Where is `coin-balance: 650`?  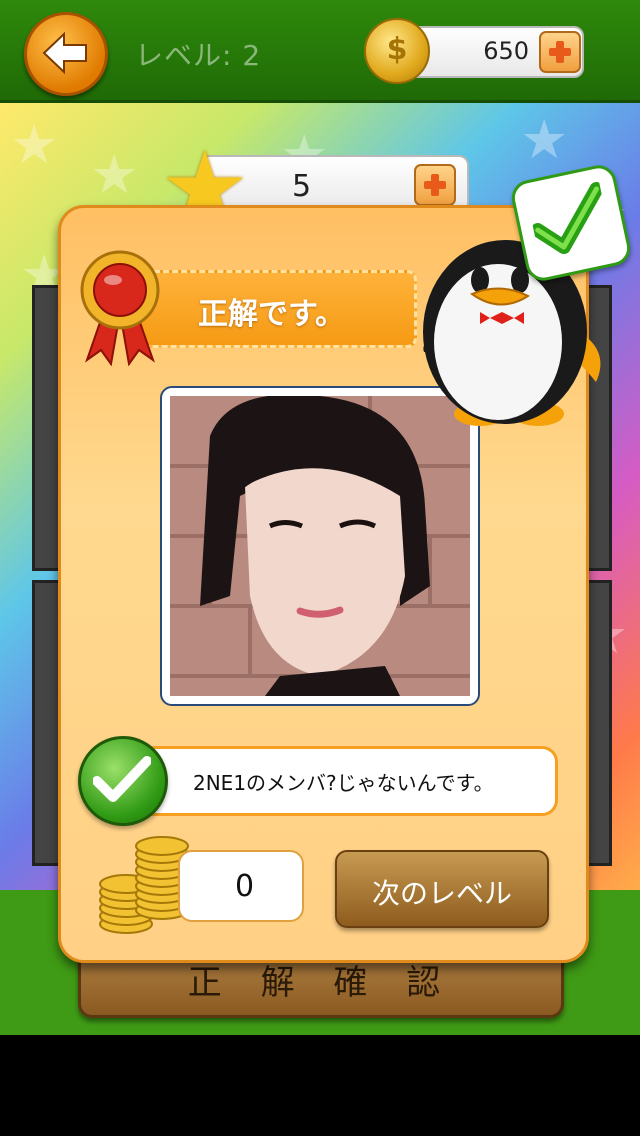 coin-balance: 650 is located at coordinates (494, 52).